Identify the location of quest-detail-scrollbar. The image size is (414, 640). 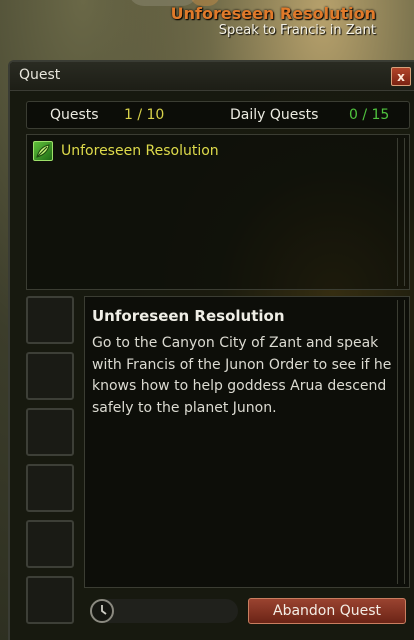
(401, 442).